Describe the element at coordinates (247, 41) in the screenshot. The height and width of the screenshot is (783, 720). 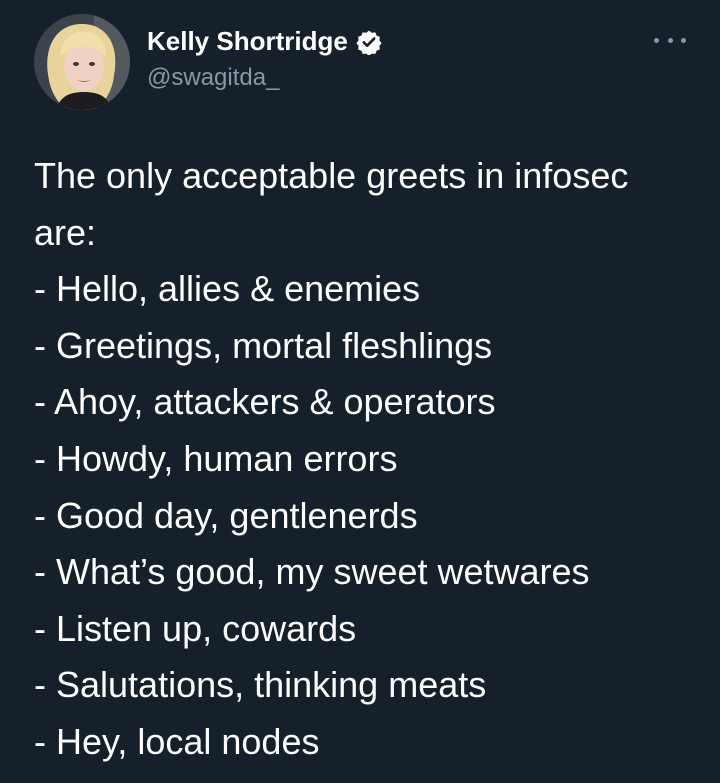
I see `display-name: Kelly Shortridge` at that location.